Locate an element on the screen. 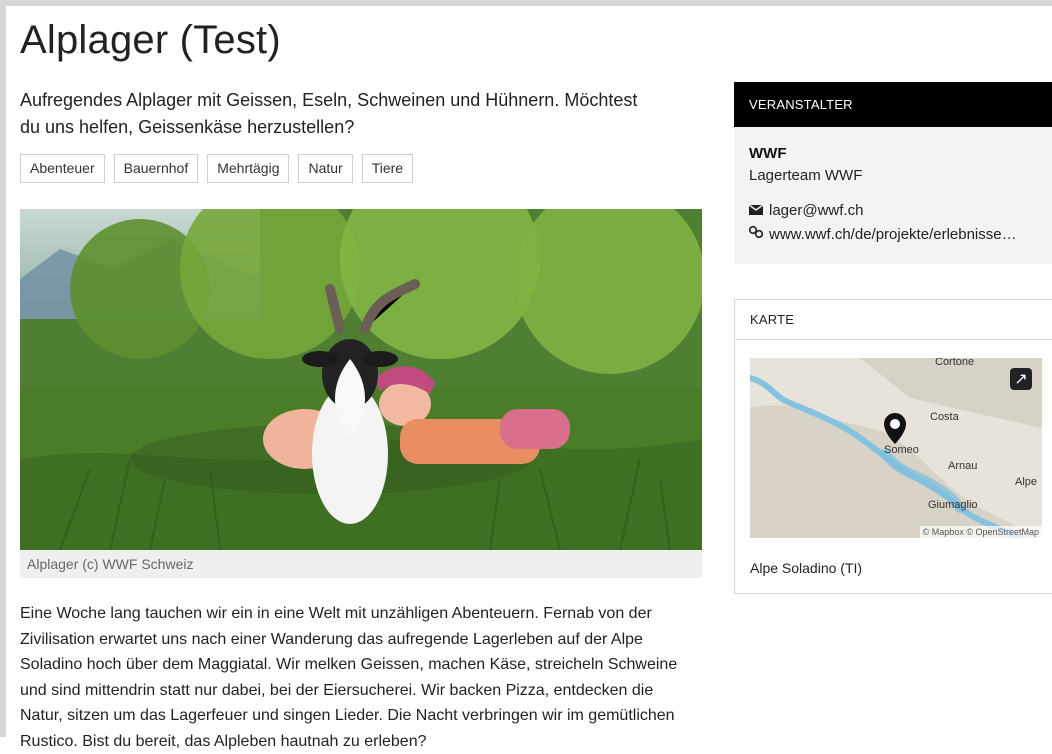 Image resolution: width=1052 pixels, height=754 pixels. email-text: lager@wwf.ch is located at coordinates (816, 210).